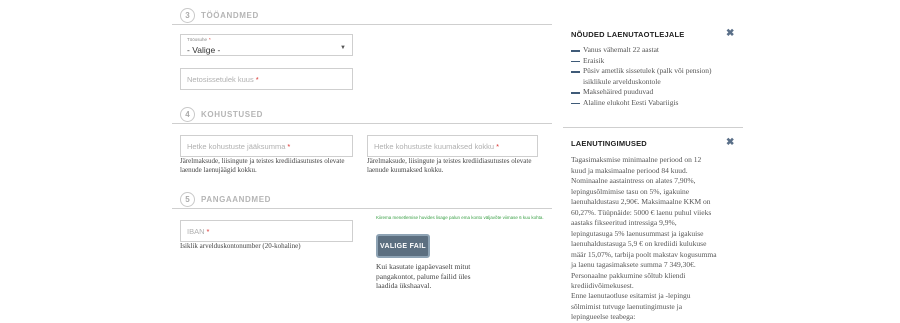 This screenshot has width=900, height=323. I want to click on choose-file-button: VALIGE FAIL, so click(403, 246).